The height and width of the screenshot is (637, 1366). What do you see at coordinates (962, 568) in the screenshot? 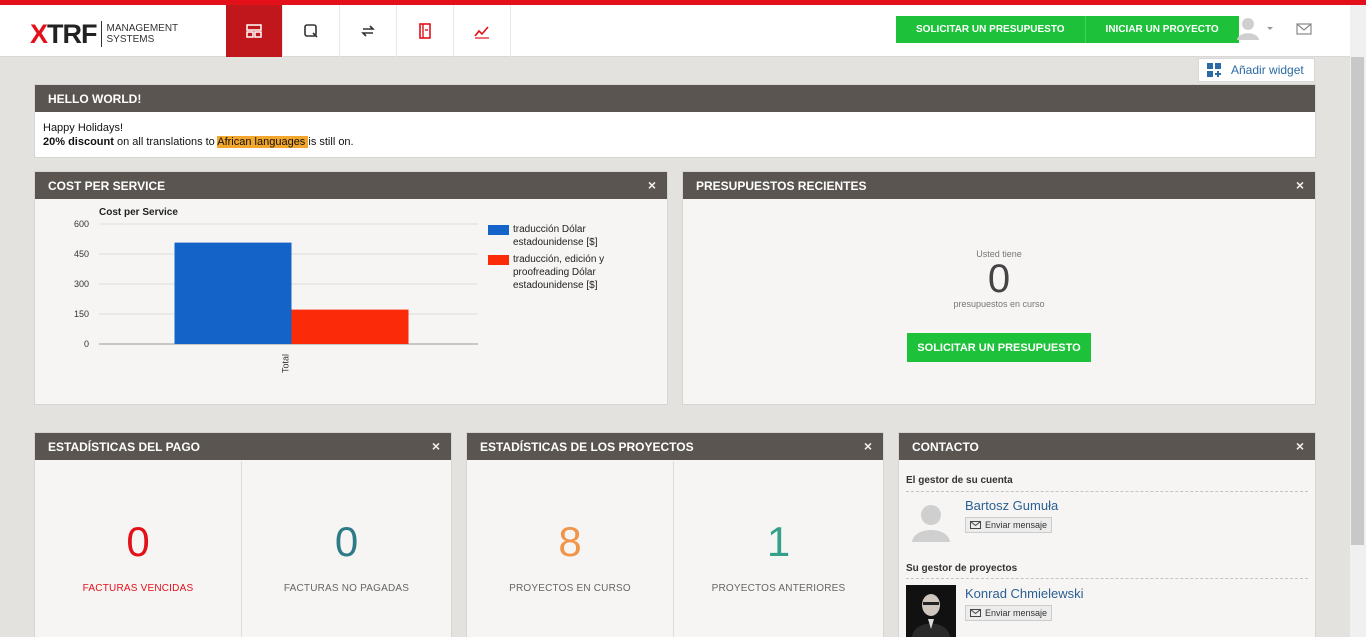
I see `project-manager-heading: Su gestor de proyectos` at bounding box center [962, 568].